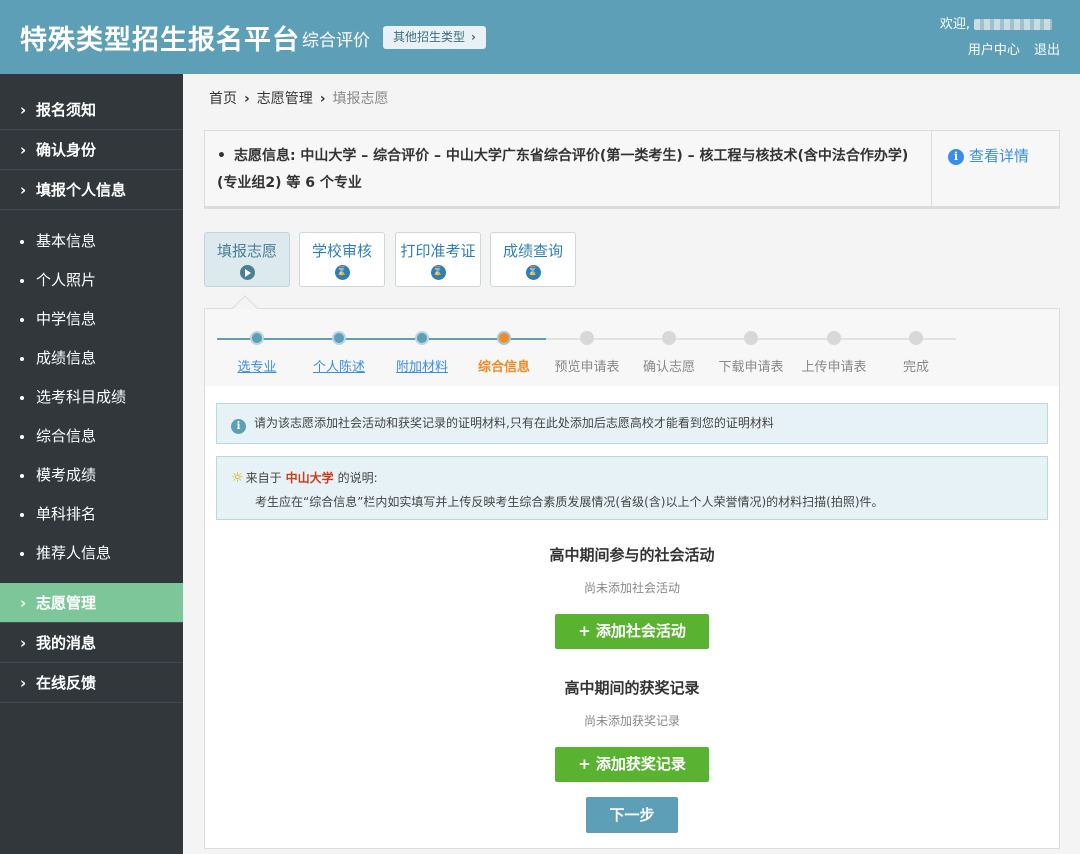  I want to click on progress-node-personal-statement, so click(339, 338).